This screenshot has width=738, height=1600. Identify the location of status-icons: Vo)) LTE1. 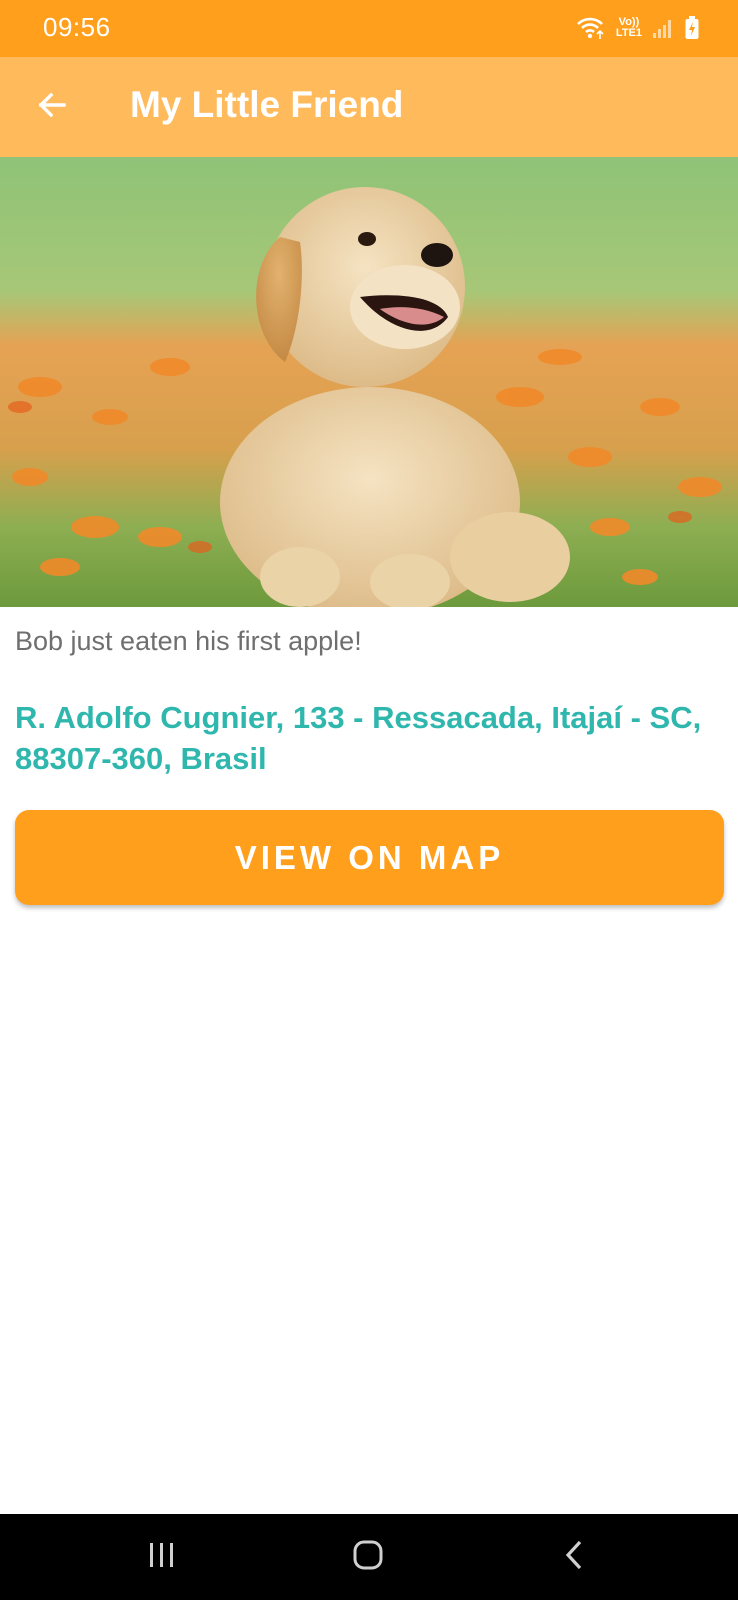
(638, 28).